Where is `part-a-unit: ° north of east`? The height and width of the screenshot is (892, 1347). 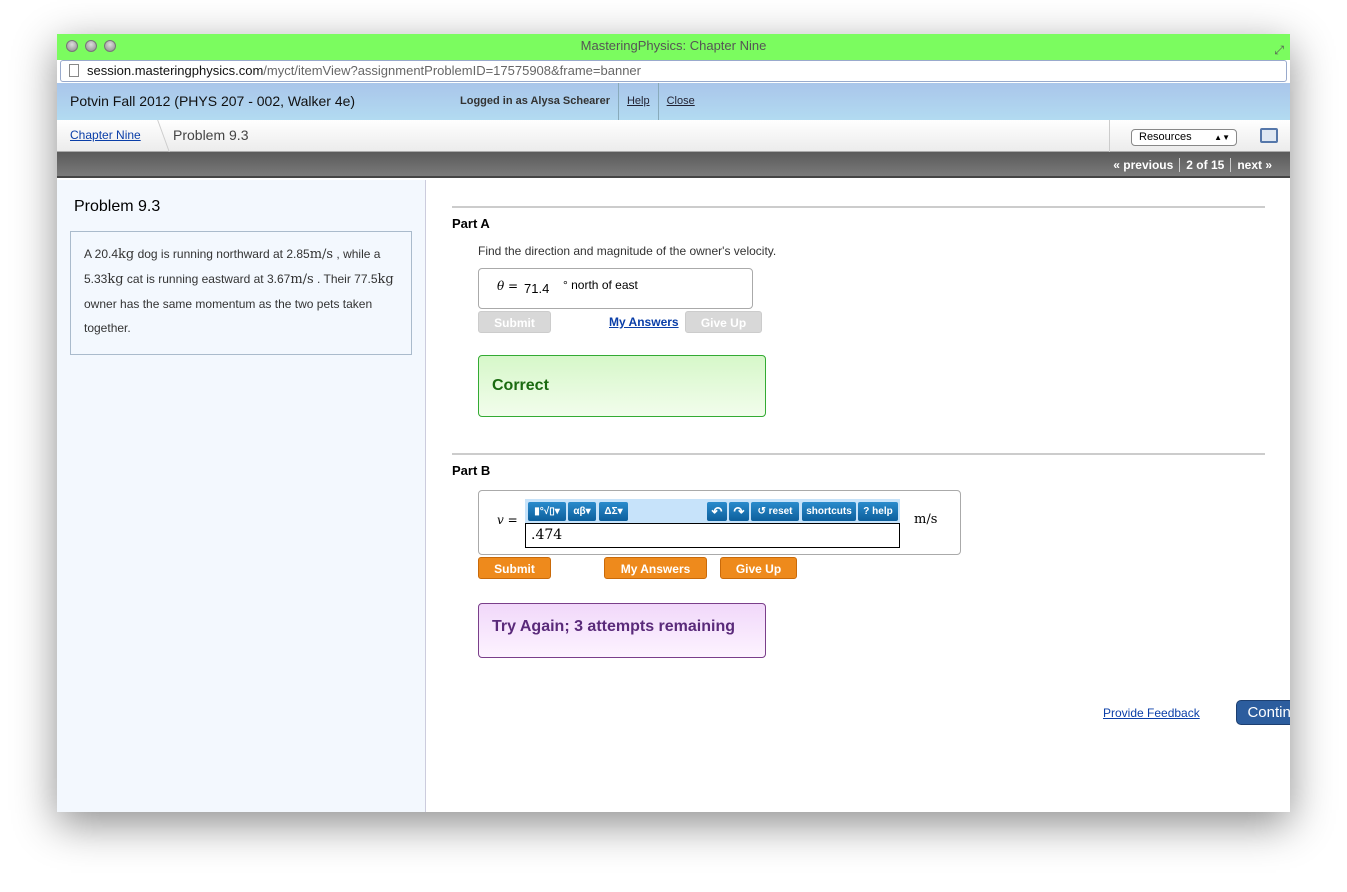 part-a-unit: ° north of east is located at coordinates (600, 285).